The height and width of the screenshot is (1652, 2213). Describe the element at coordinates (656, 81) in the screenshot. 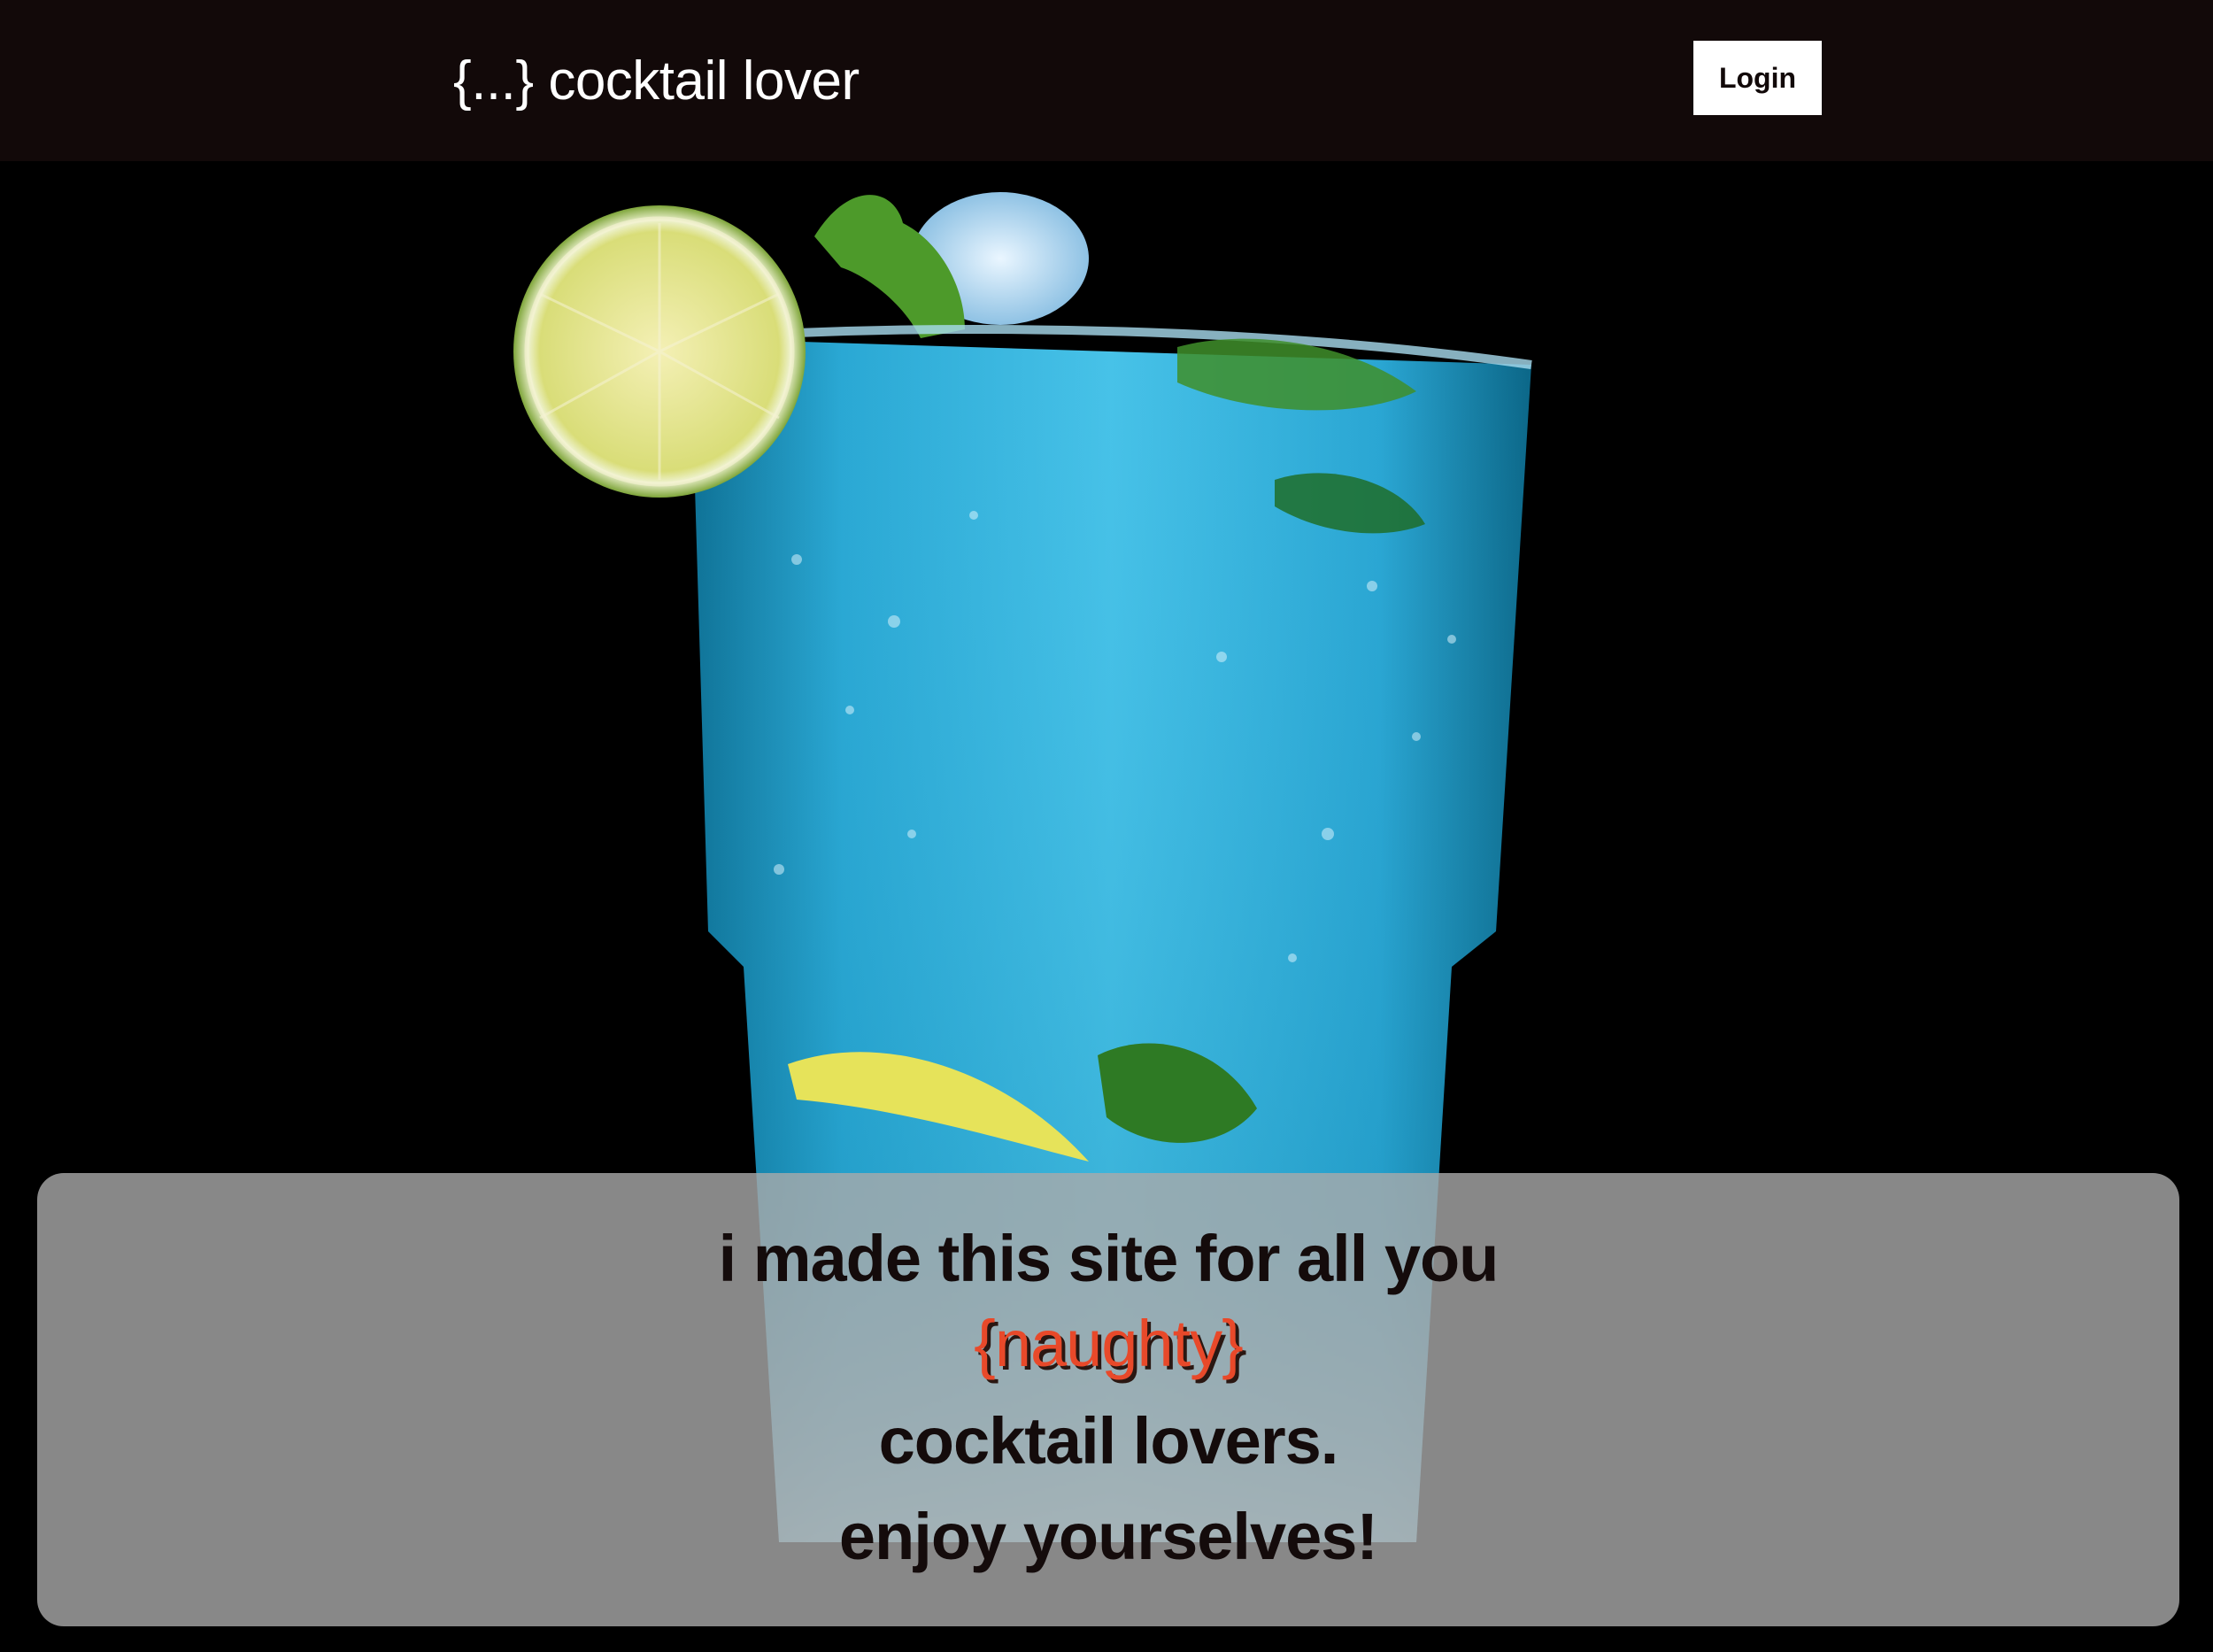

I see `brand-logo-text: {...} cocktail lover` at that location.